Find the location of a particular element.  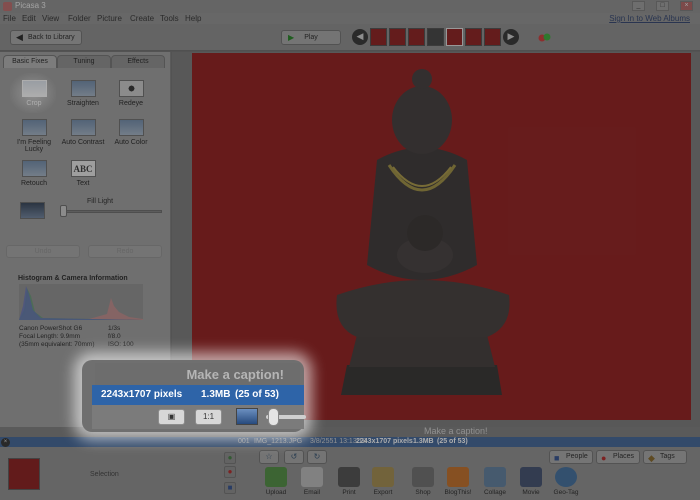

slideshow-options-icon is located at coordinates (545, 37).